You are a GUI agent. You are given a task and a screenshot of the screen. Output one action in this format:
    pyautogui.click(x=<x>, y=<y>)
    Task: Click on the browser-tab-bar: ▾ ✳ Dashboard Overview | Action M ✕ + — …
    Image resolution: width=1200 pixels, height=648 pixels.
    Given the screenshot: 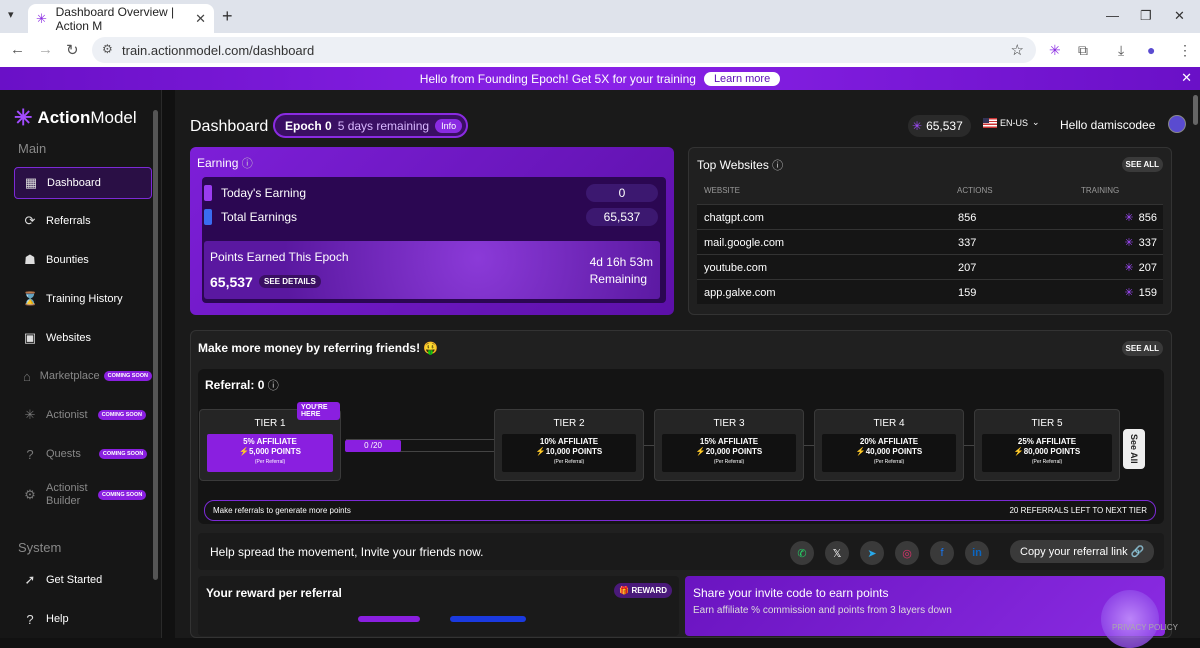 What is the action you would take?
    pyautogui.click(x=600, y=16)
    